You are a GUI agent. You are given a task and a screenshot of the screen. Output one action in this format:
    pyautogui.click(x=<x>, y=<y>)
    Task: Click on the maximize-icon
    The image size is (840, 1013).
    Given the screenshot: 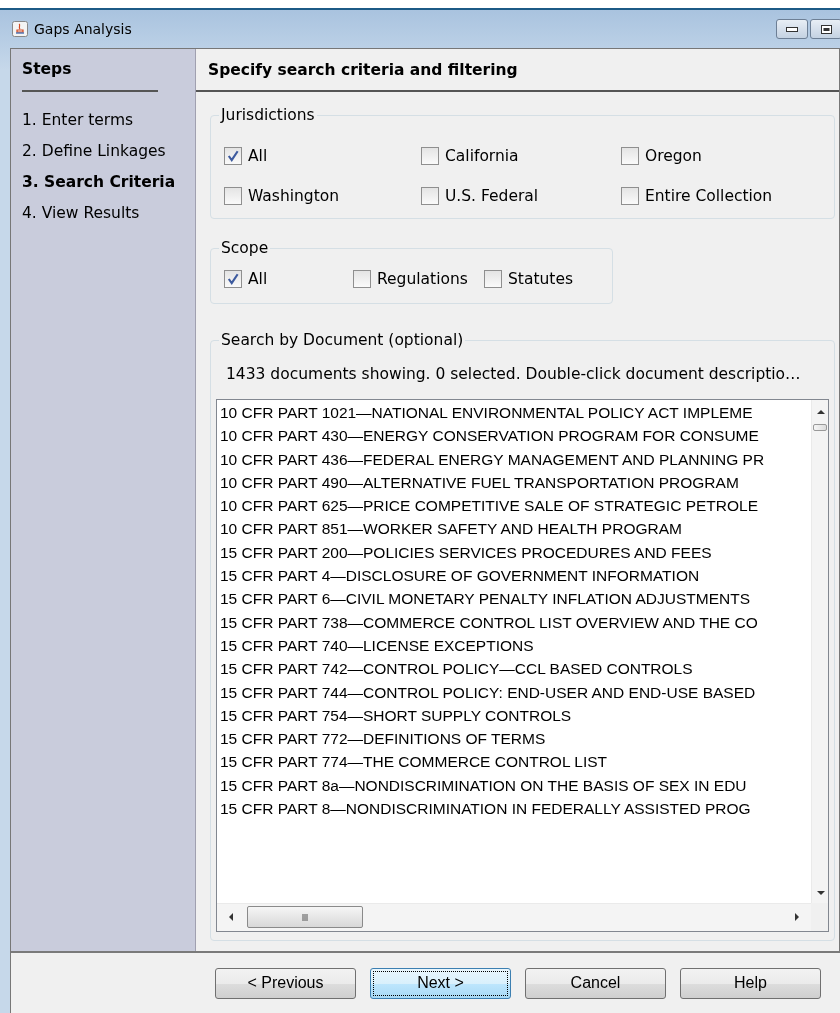 What is the action you would take?
    pyautogui.click(x=826, y=29)
    